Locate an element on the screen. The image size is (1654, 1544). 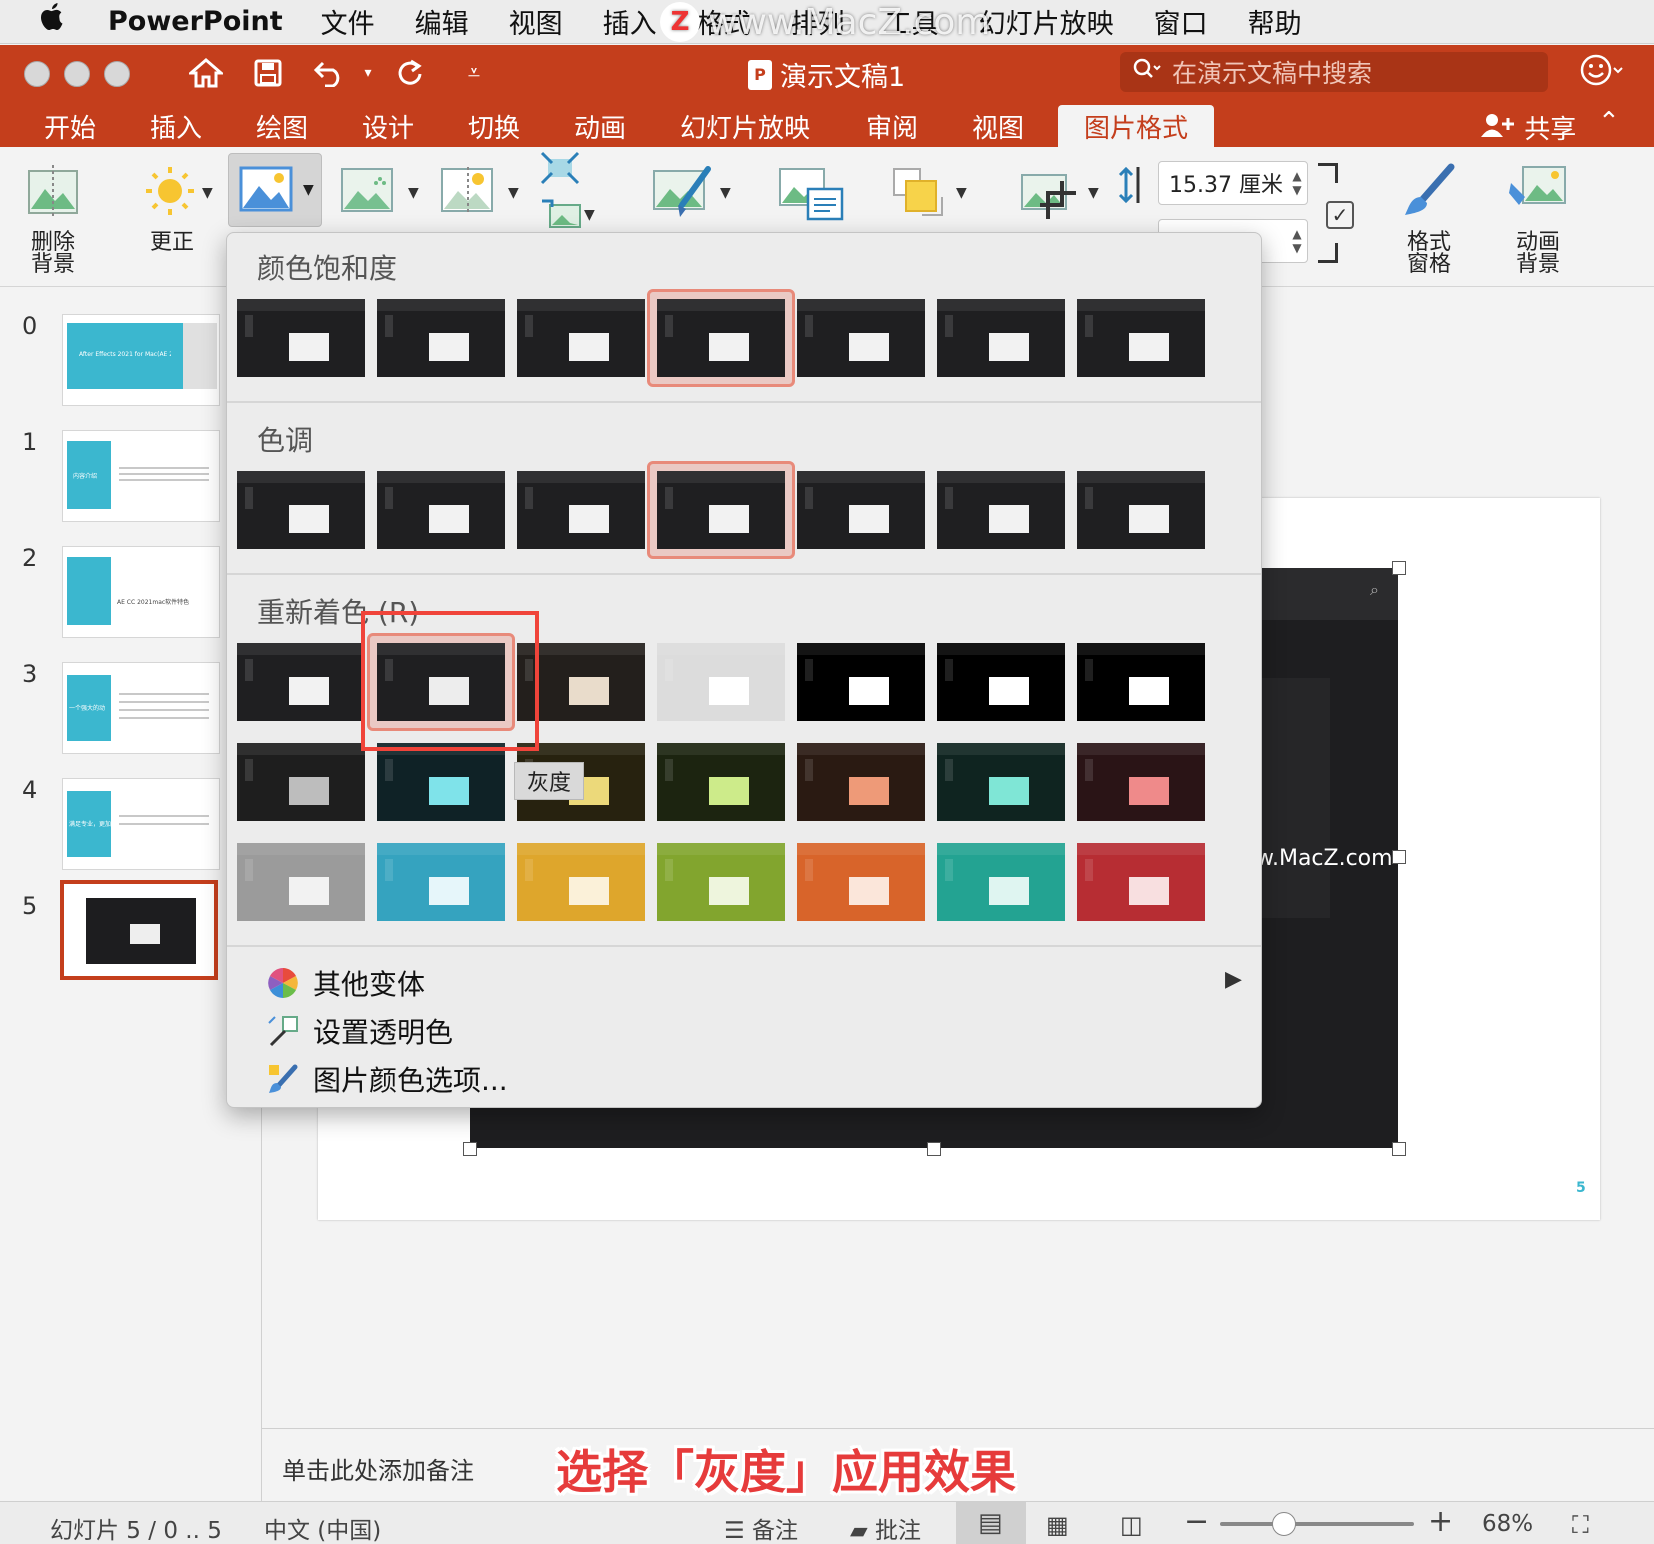
language-indicator: 中文 (中国) is located at coordinates (322, 1527).